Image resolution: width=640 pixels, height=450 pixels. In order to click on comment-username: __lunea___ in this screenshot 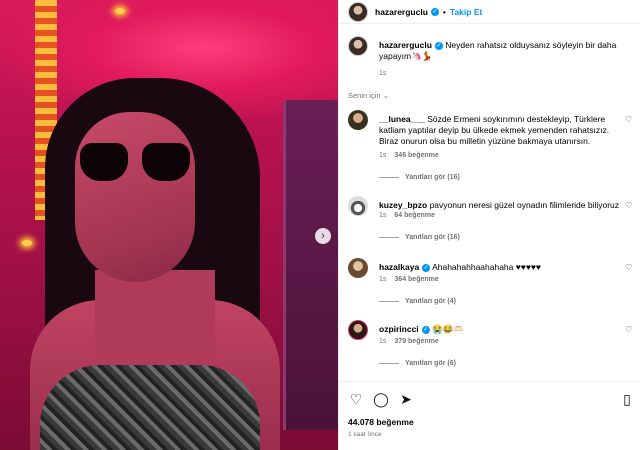, I will do `click(402, 119)`.